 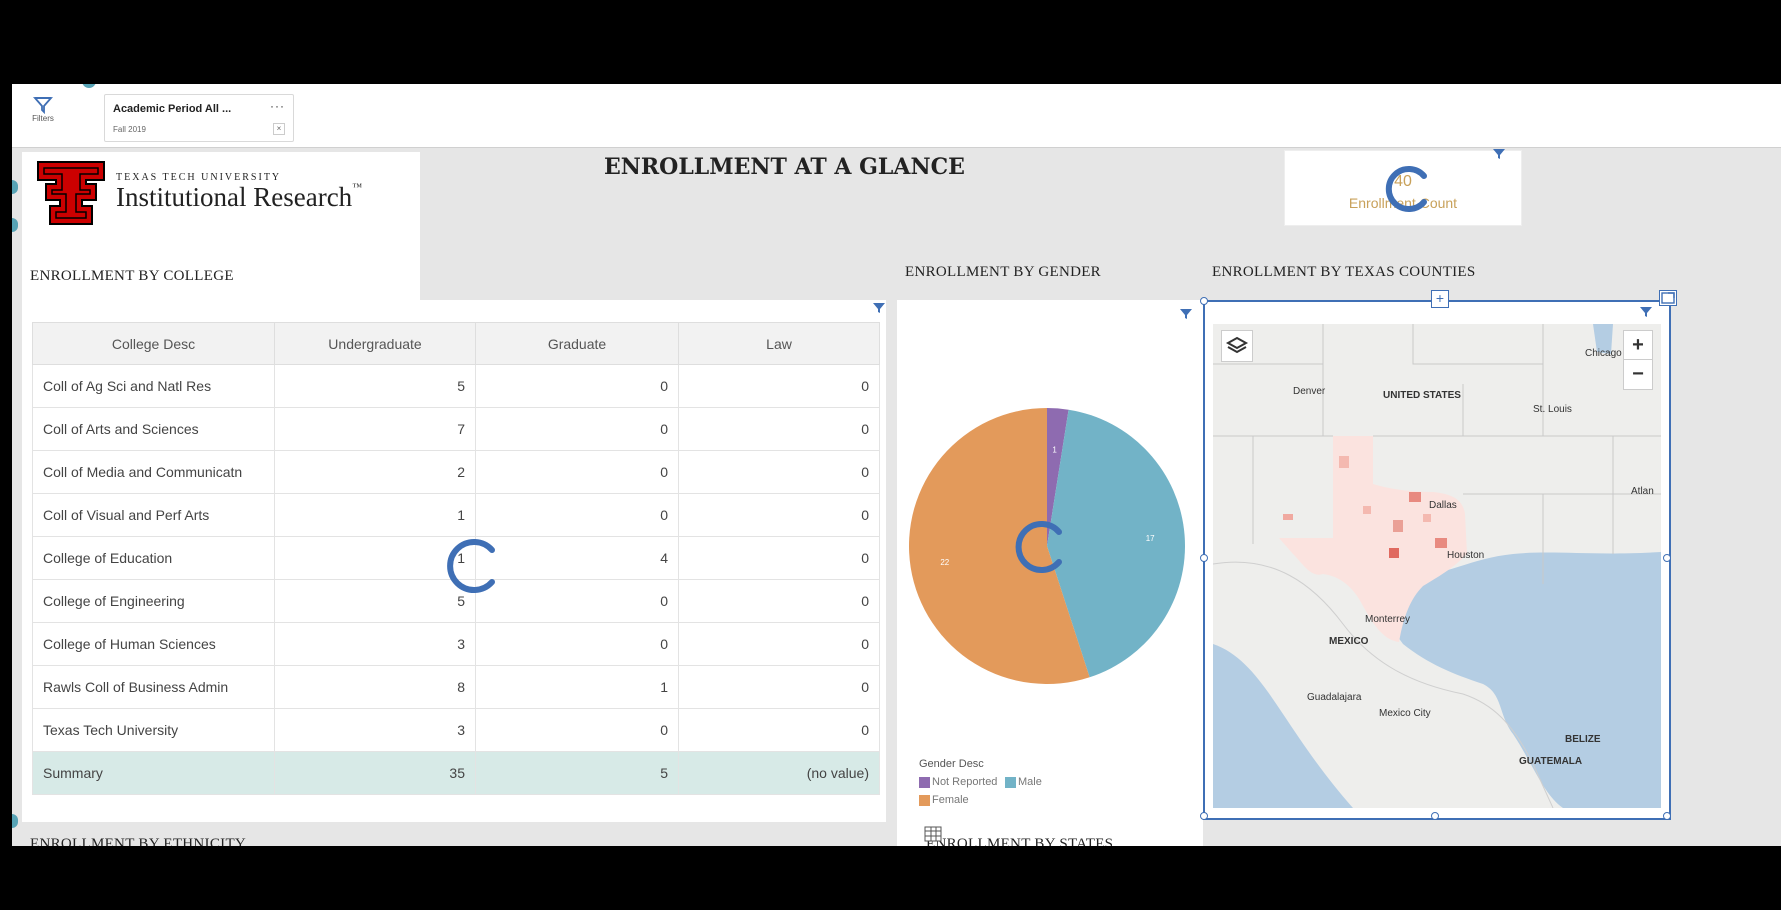 What do you see at coordinates (199, 118) in the screenshot?
I see `academic-period-filter: Academic Period All ... Fall 2019 ··· ×` at bounding box center [199, 118].